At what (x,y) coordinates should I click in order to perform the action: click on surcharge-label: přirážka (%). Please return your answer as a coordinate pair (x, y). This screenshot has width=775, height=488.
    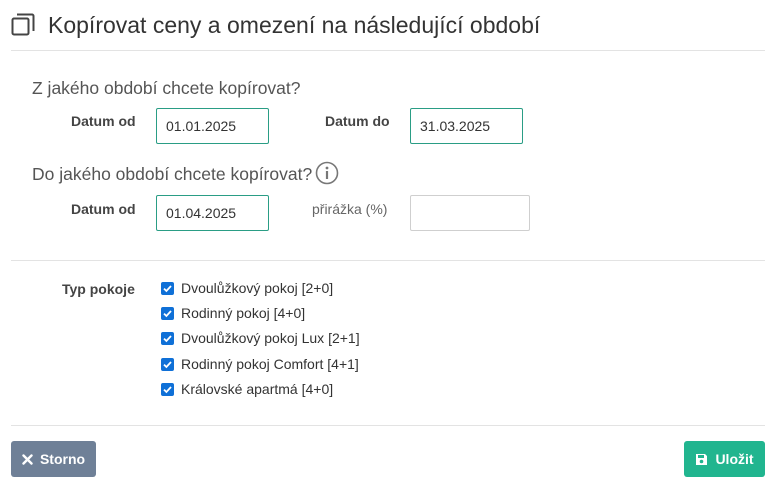
    Looking at the image, I should click on (350, 209).